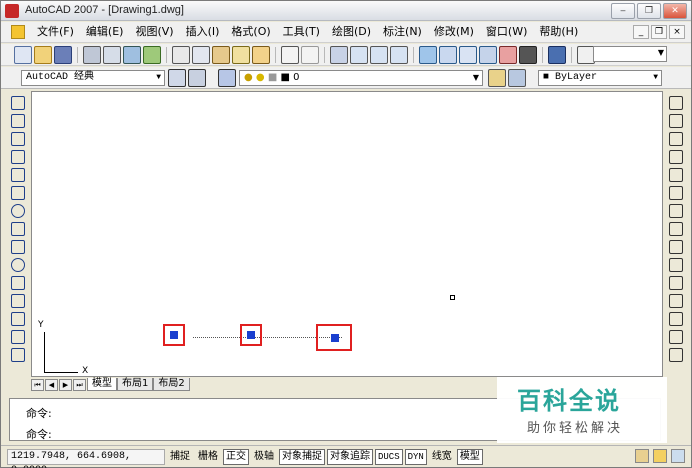 This screenshot has width=692, height=468. I want to click on communication-center-icon, so click(642, 456).